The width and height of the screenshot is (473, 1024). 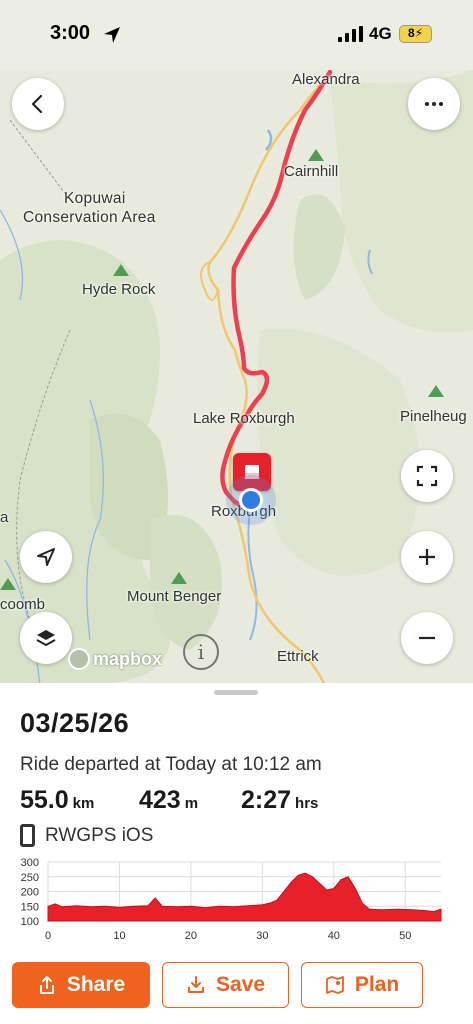 What do you see at coordinates (433, 416) in the screenshot?
I see `map-label-pinelheug: Pinelheug` at bounding box center [433, 416].